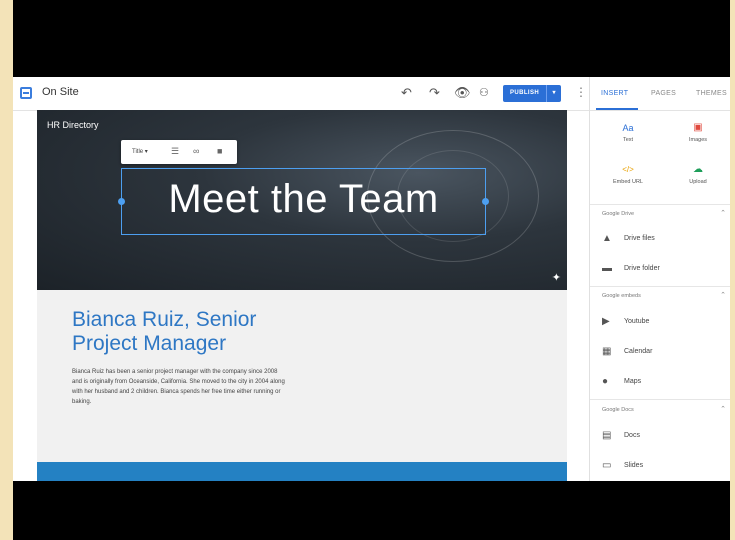  Describe the element at coordinates (462, 93) in the screenshot. I see `preview-eye-icon: 👁` at that location.